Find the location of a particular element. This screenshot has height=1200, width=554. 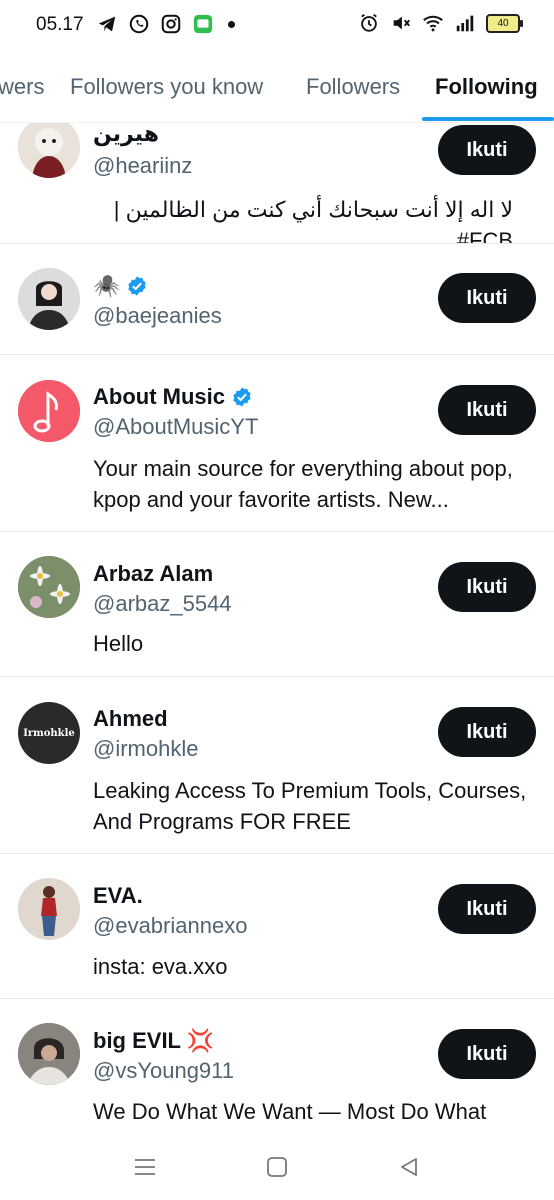

instagram-icon is located at coordinates (171, 24).